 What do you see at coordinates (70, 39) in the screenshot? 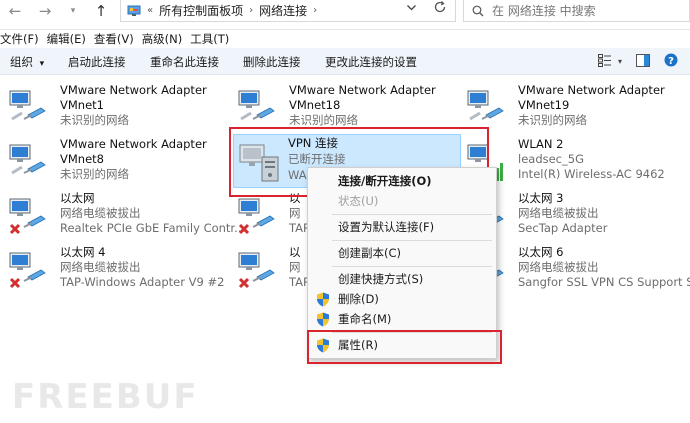
I see `menu-edit: 编辑(E)` at bounding box center [70, 39].